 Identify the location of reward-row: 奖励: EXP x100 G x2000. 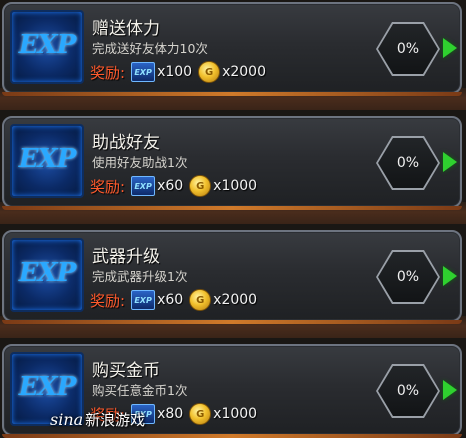
(181, 72).